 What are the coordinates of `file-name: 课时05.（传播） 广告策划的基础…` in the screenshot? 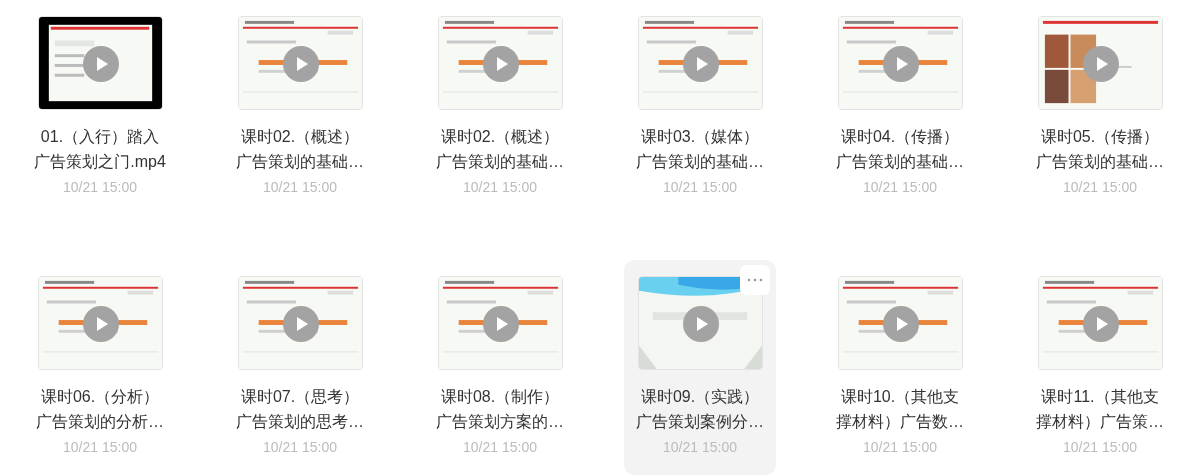 It's located at (1100, 149).